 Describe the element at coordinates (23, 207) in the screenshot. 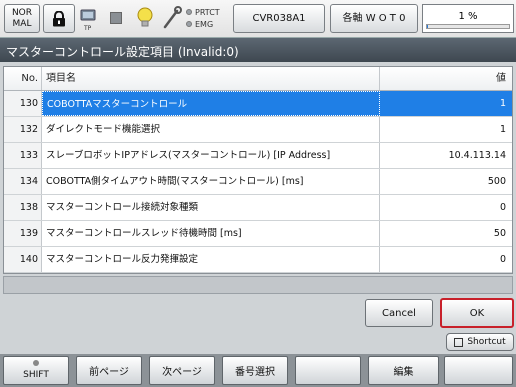

I see `row-no: 138` at that location.